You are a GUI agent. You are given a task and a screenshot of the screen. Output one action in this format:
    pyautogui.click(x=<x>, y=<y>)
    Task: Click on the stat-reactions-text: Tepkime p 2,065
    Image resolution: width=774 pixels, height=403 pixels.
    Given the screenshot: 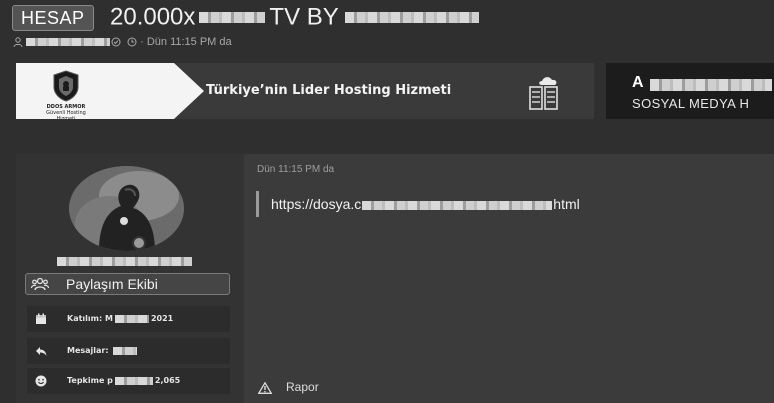 What is the action you would take?
    pyautogui.click(x=123, y=381)
    